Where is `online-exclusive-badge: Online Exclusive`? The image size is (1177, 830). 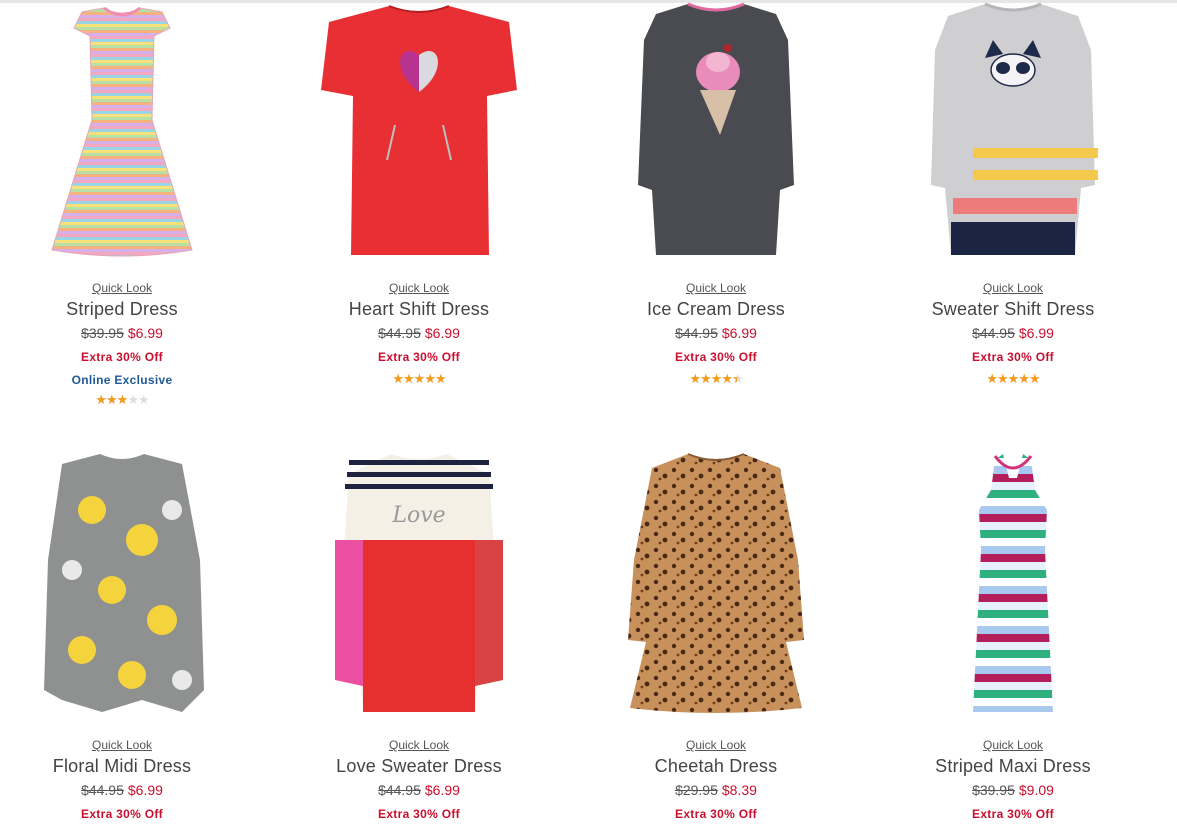
online-exclusive-badge: Online Exclusive is located at coordinates (122, 380).